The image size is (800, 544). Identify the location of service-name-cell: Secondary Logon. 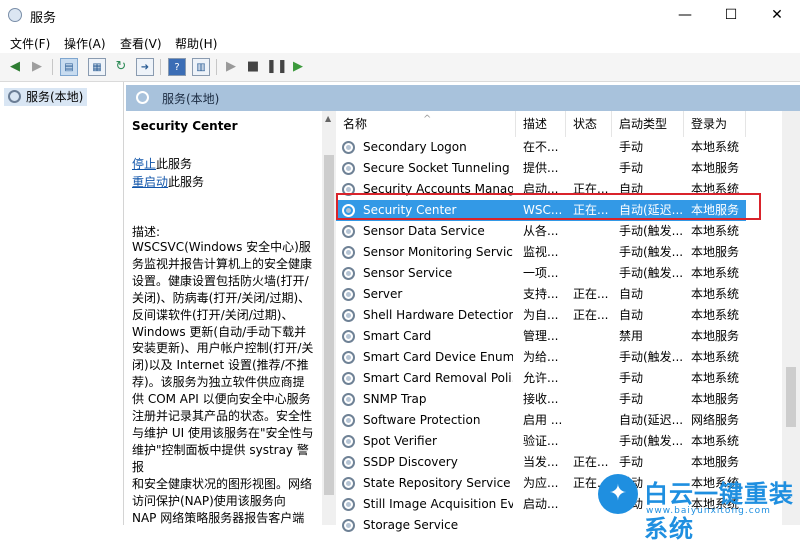
(415, 147).